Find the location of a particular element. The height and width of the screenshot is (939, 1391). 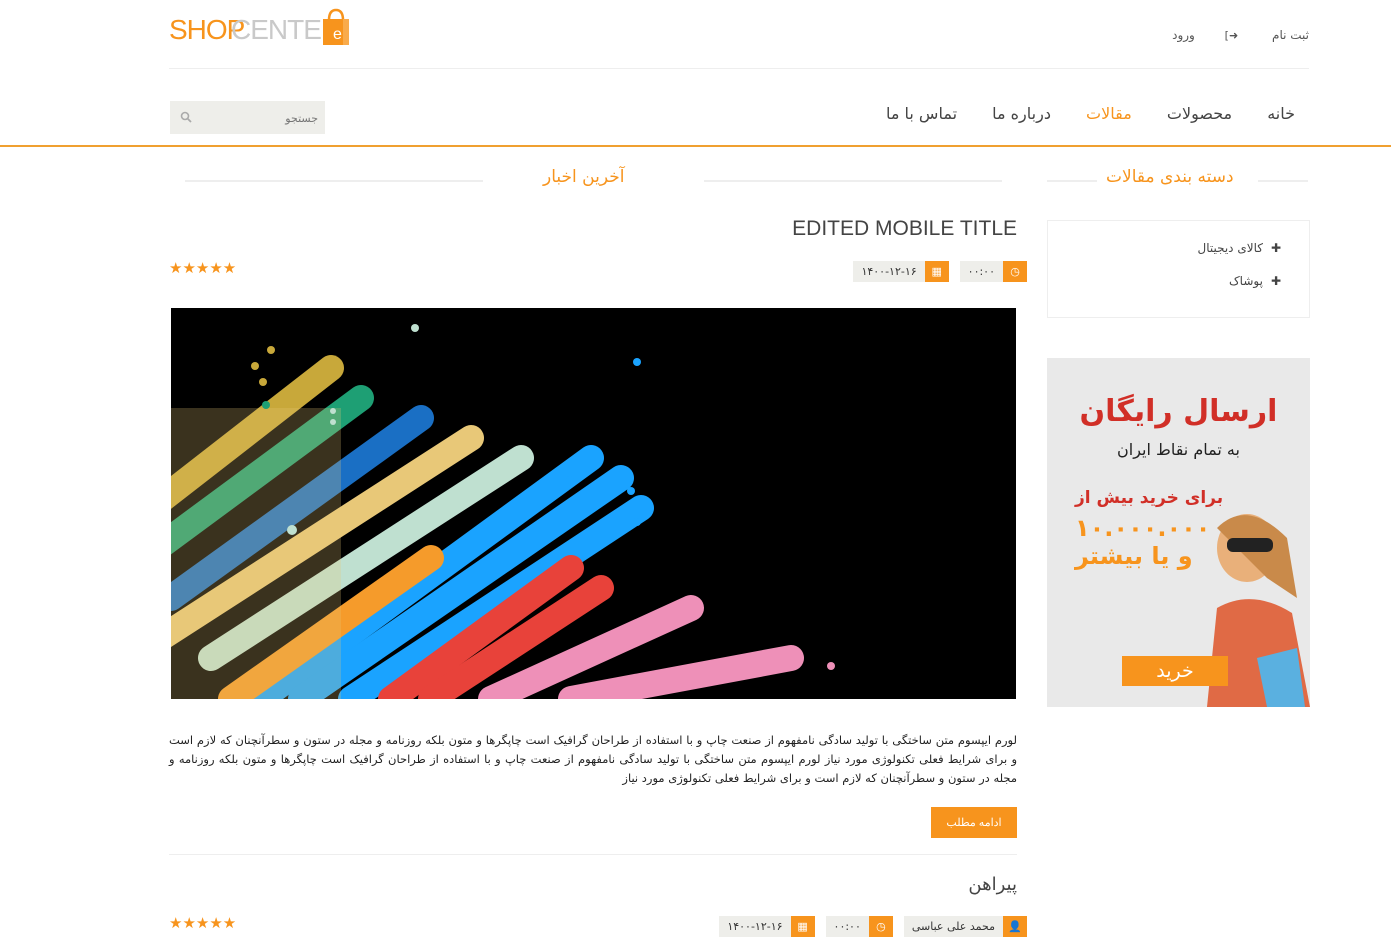

nav-about: درباره ما is located at coordinates (1021, 113).